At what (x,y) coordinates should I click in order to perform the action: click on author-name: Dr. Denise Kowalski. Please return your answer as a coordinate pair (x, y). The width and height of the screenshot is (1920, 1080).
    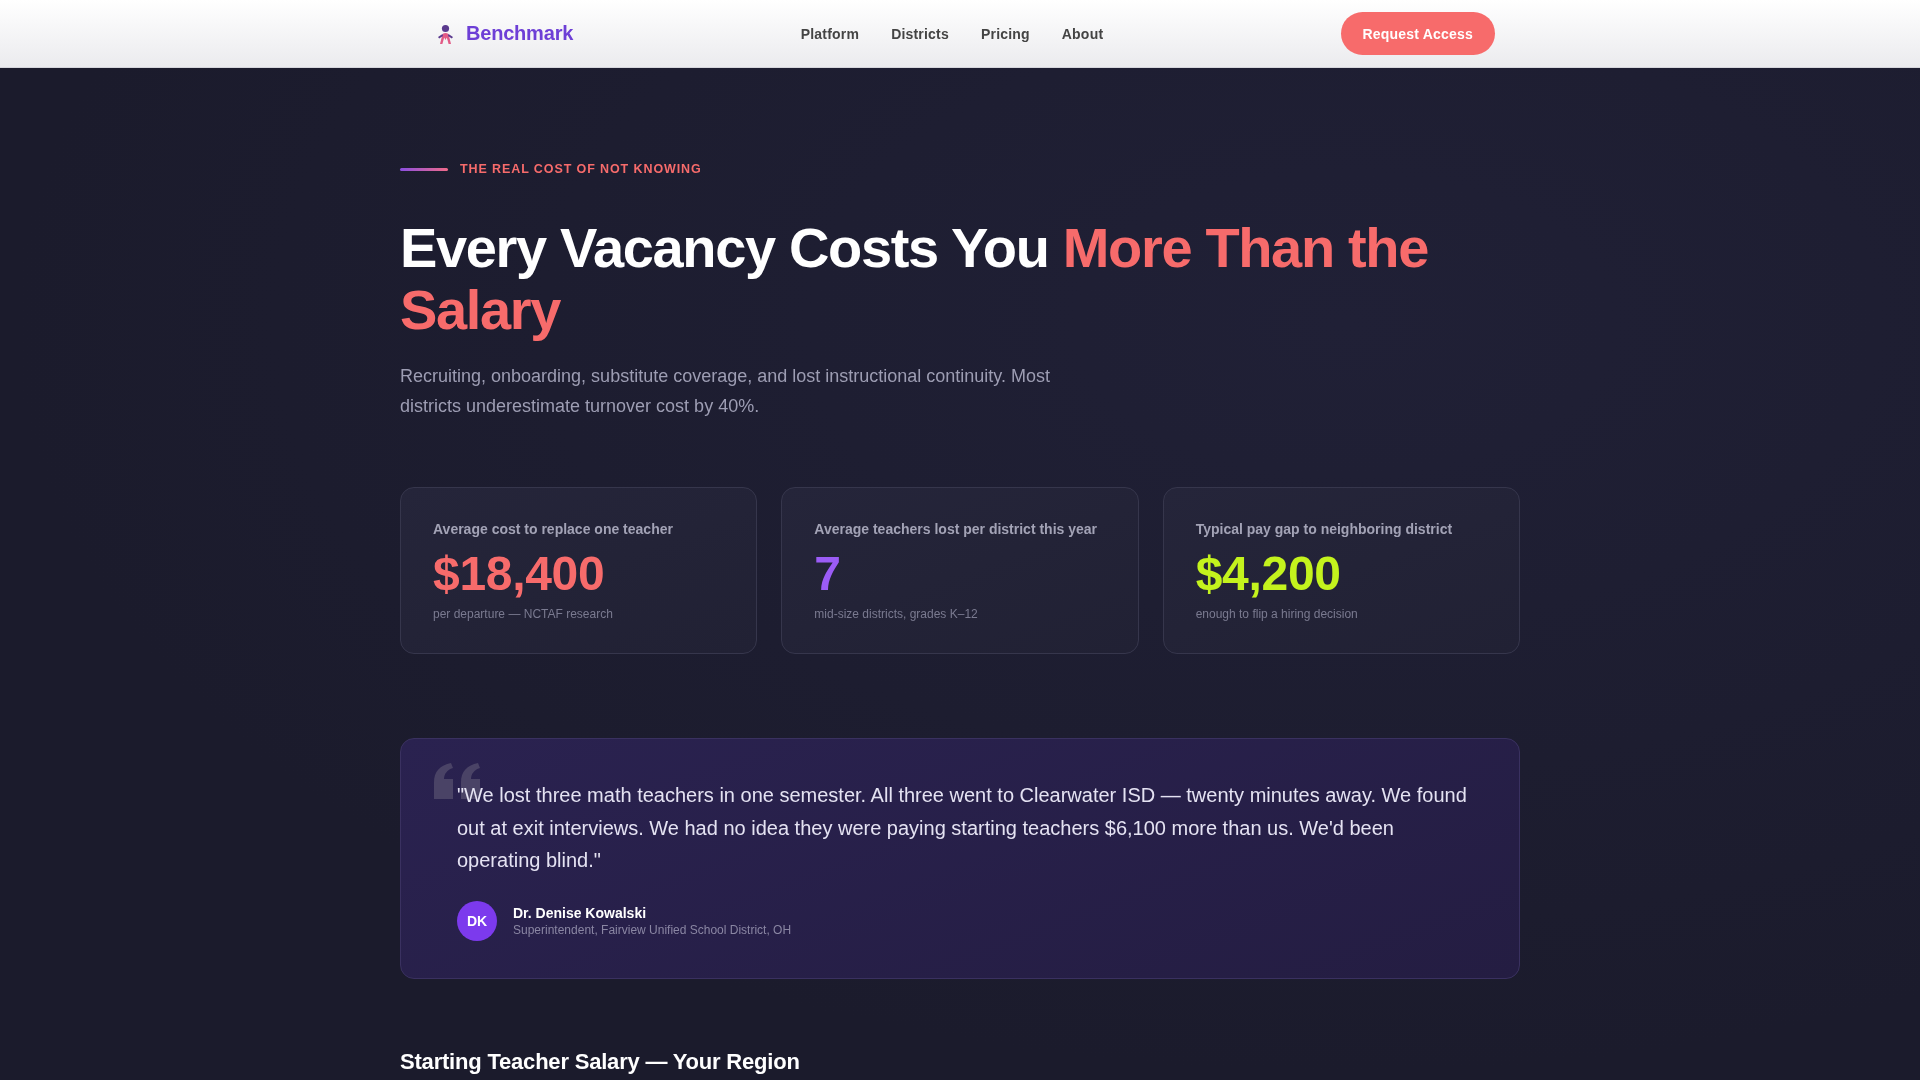
    Looking at the image, I should click on (580, 912).